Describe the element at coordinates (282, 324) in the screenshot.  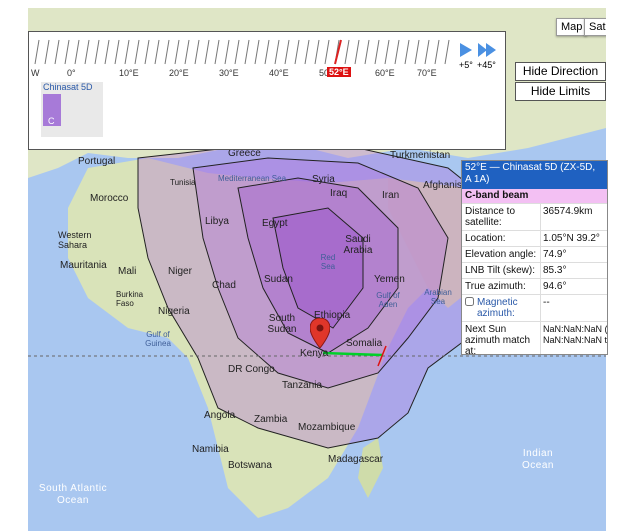
I see `label-south-sudan: South Sudan` at that location.